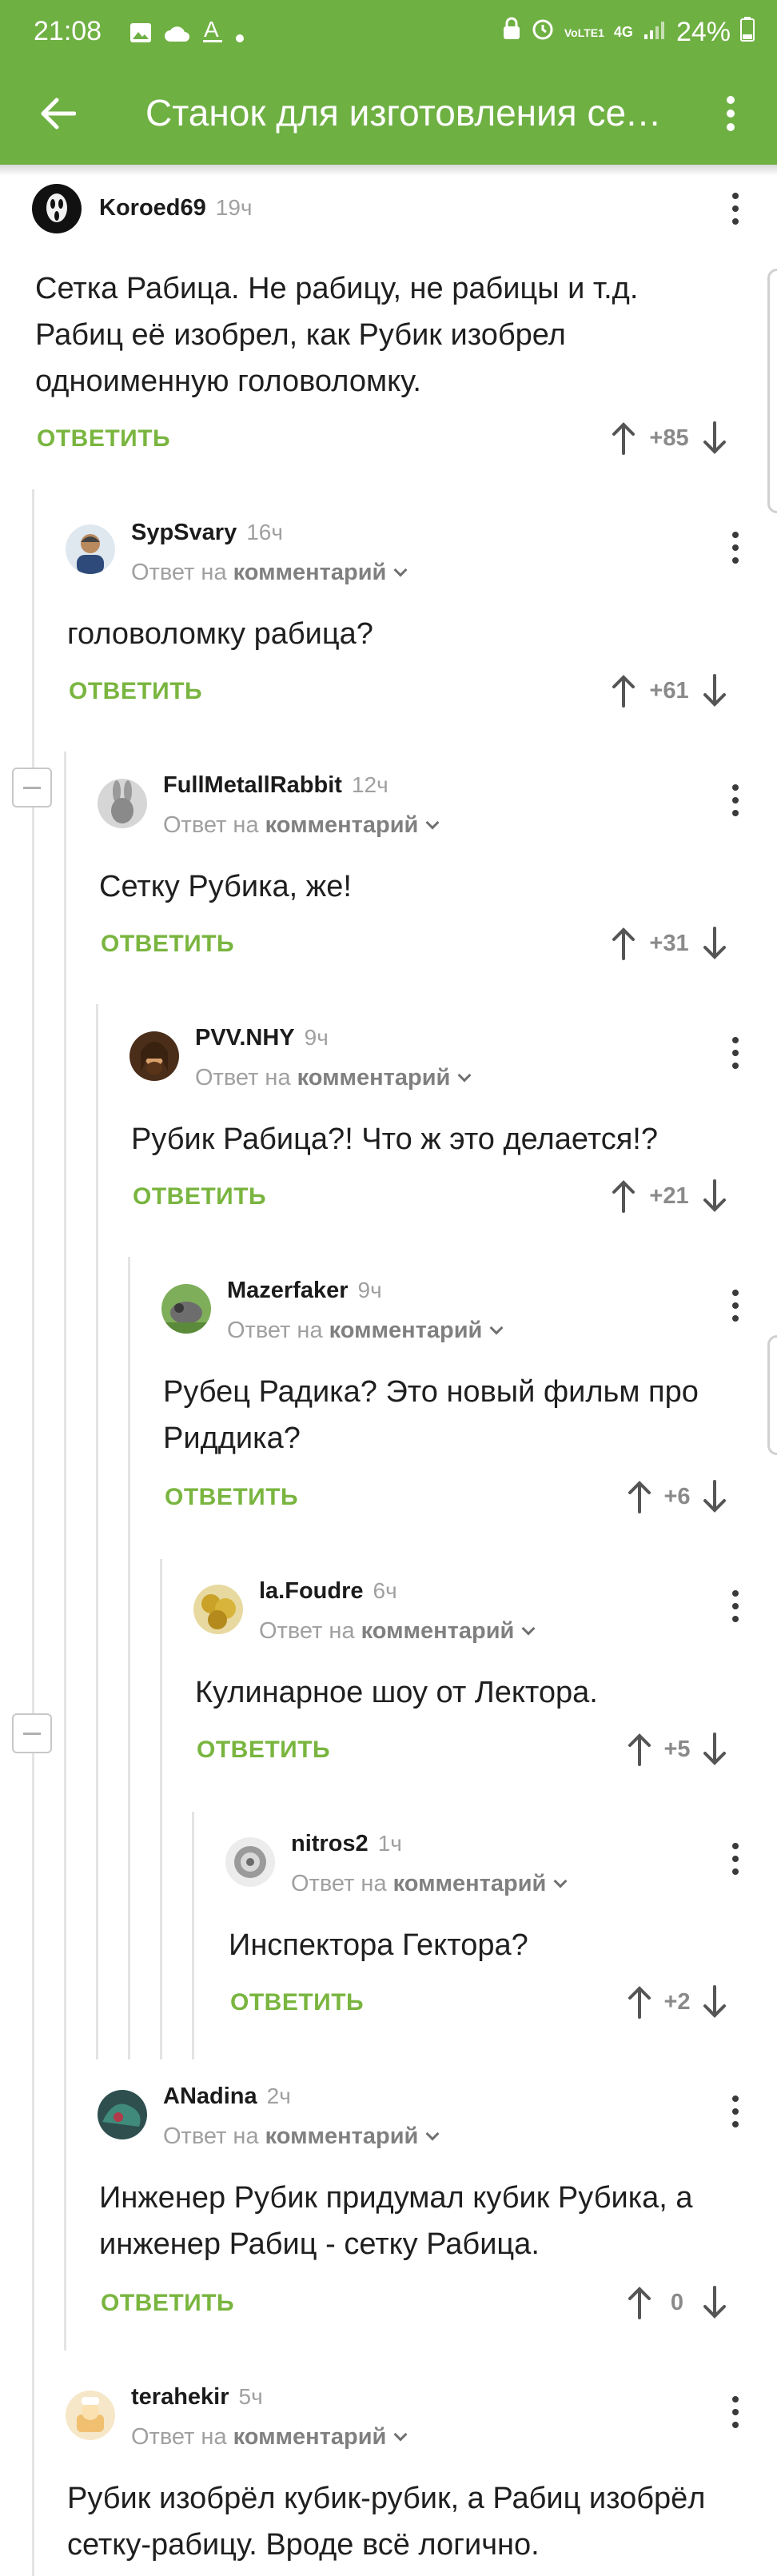 The image size is (777, 2576). I want to click on comment-author: Mazerfaker 9ч, so click(304, 1291).